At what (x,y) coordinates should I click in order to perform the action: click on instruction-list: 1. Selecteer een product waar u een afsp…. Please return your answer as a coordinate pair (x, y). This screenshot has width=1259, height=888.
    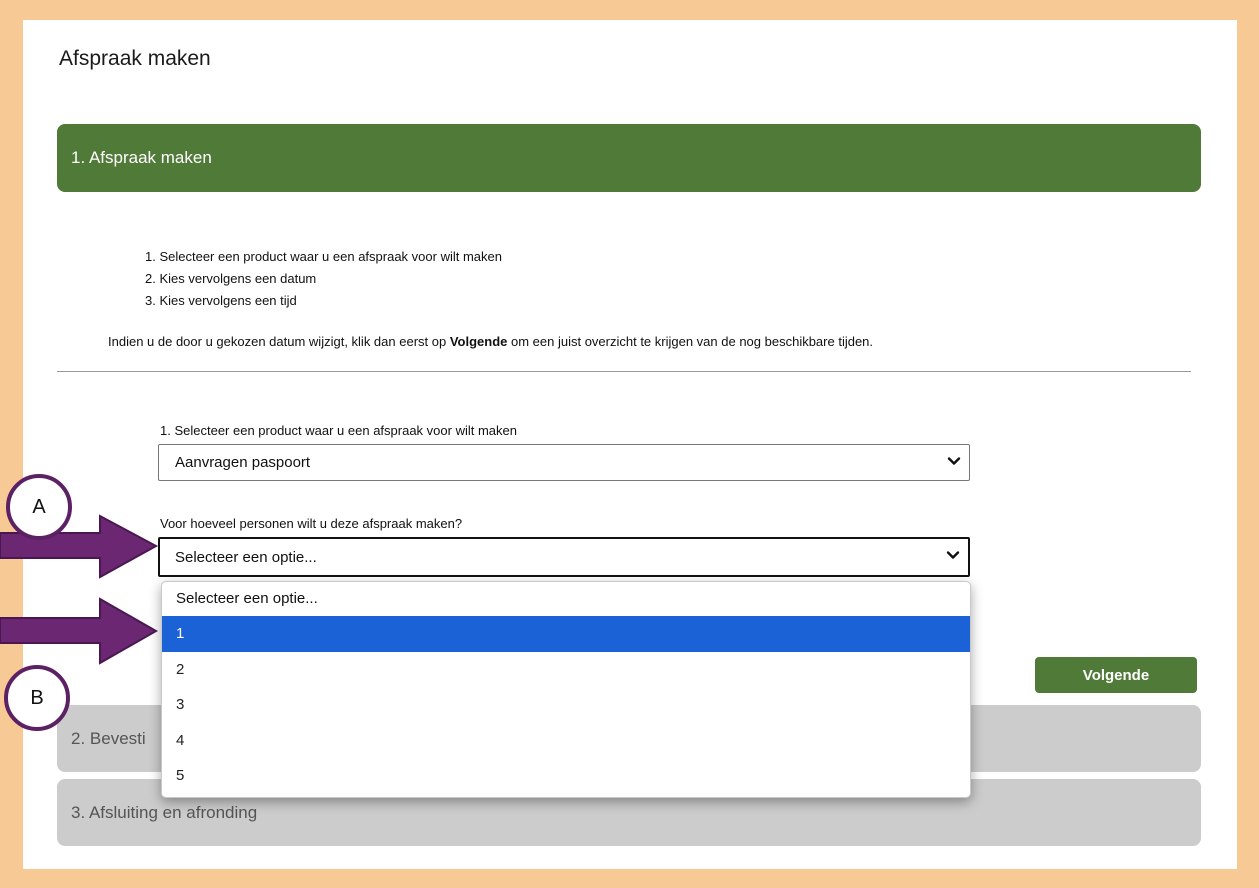
    Looking at the image, I should click on (323, 279).